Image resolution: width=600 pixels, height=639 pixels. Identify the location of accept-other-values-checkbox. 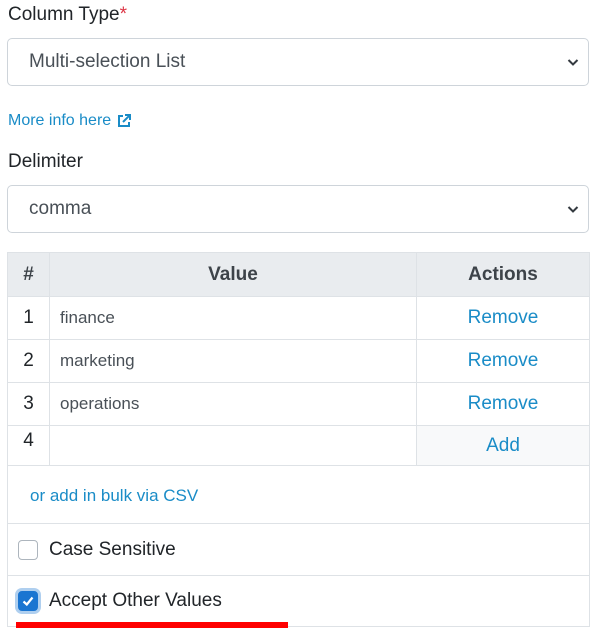
(28, 601).